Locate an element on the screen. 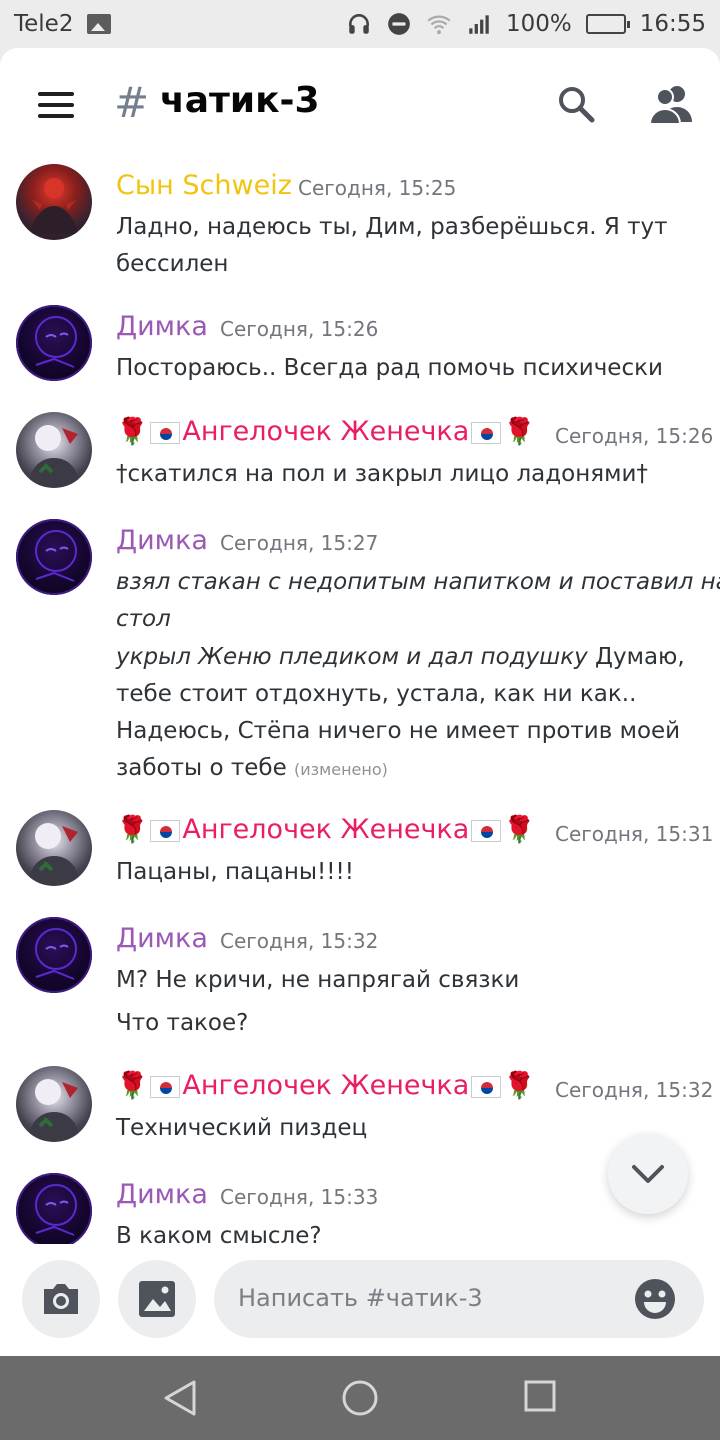  message-text: †скатился на пол и закрыл лицо ладонями† is located at coordinates (382, 474).